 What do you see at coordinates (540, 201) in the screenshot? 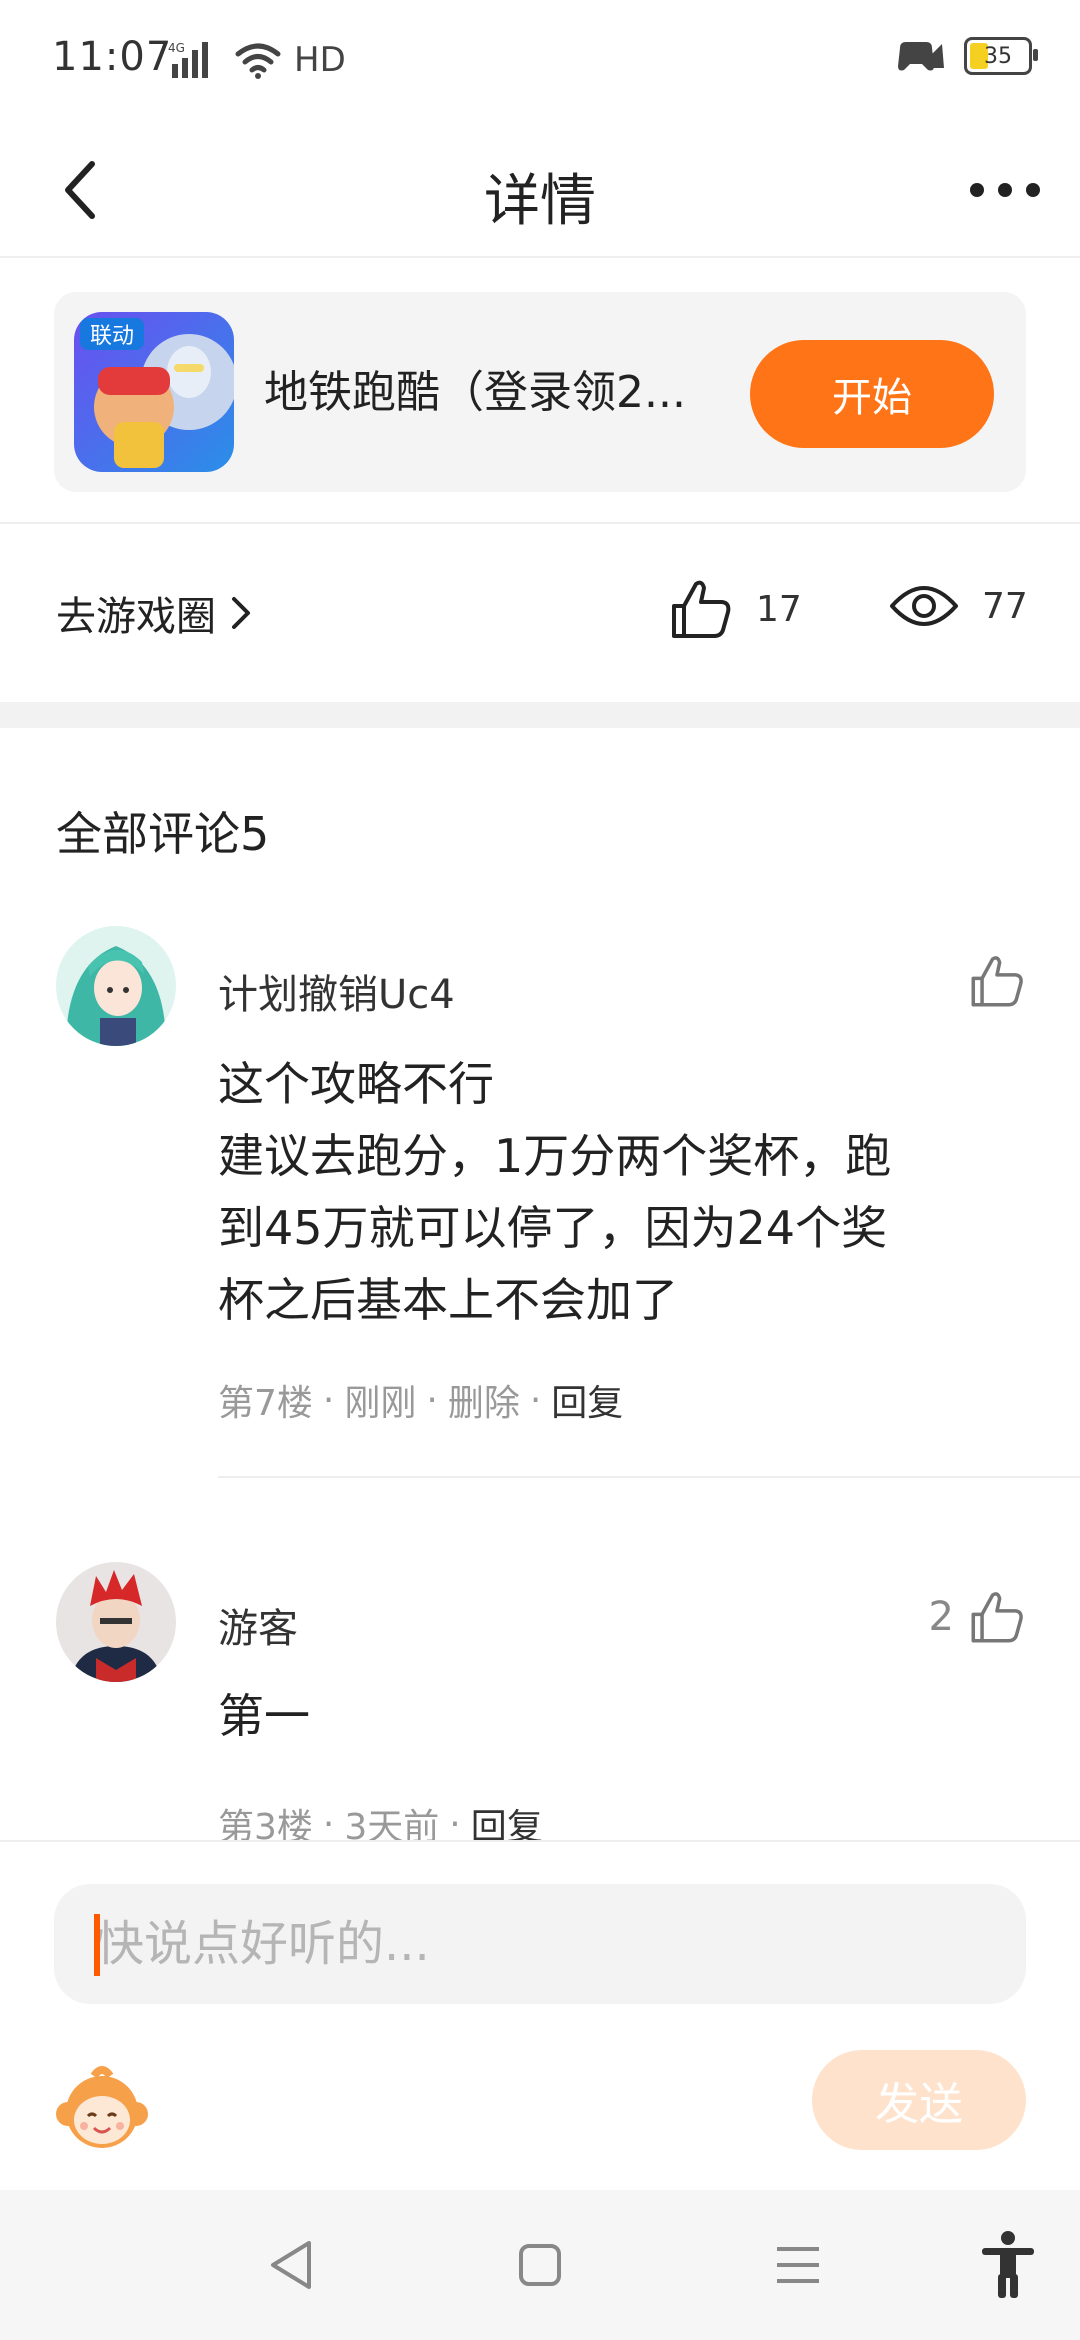
I see `page-title: 详情` at bounding box center [540, 201].